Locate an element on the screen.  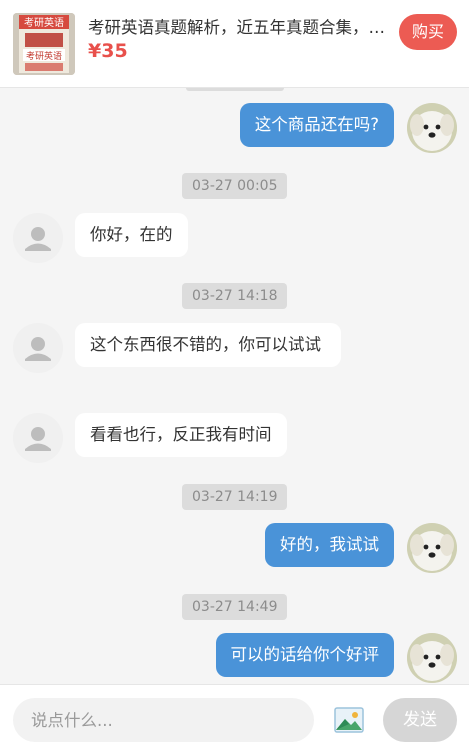
timestamp: 03-27 14:19 is located at coordinates (235, 497).